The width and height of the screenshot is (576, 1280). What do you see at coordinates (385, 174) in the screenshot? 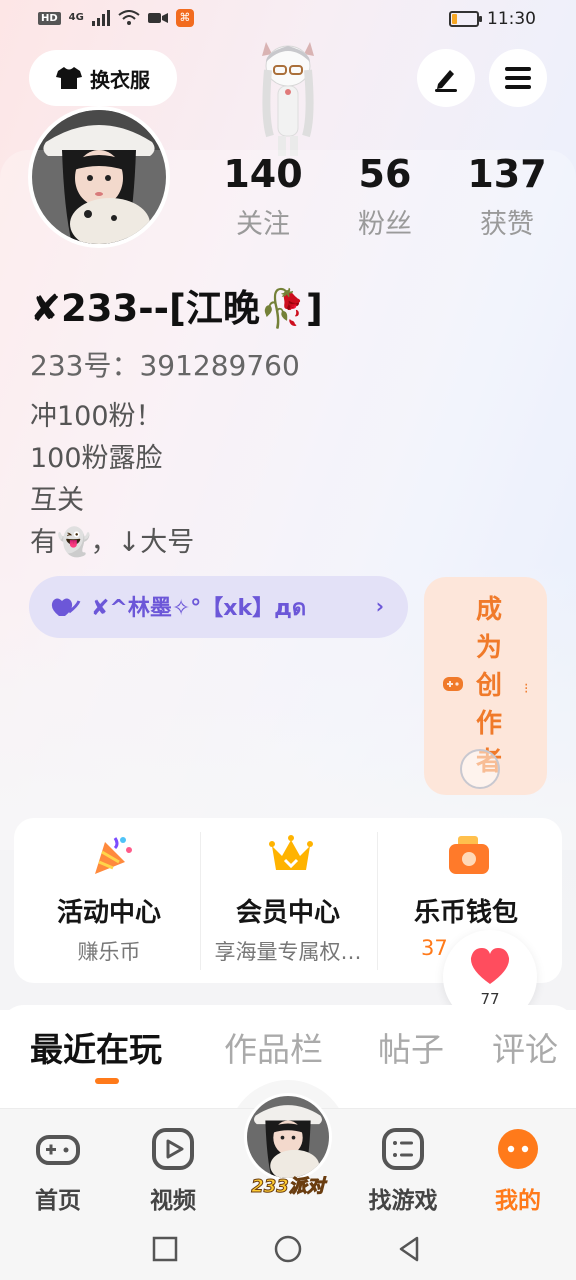
I see `followers-count: 56` at bounding box center [385, 174].